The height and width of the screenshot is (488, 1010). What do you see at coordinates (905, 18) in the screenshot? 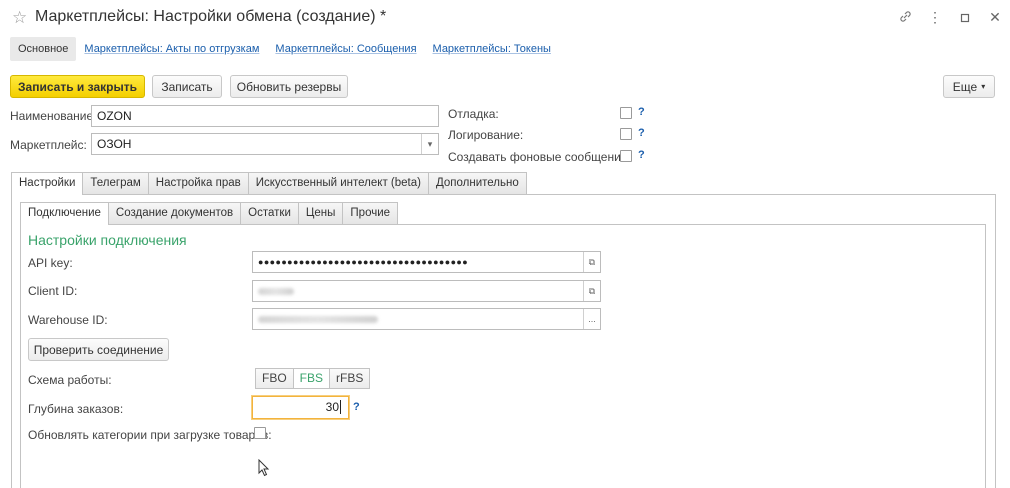
I see `link-icon` at bounding box center [905, 18].